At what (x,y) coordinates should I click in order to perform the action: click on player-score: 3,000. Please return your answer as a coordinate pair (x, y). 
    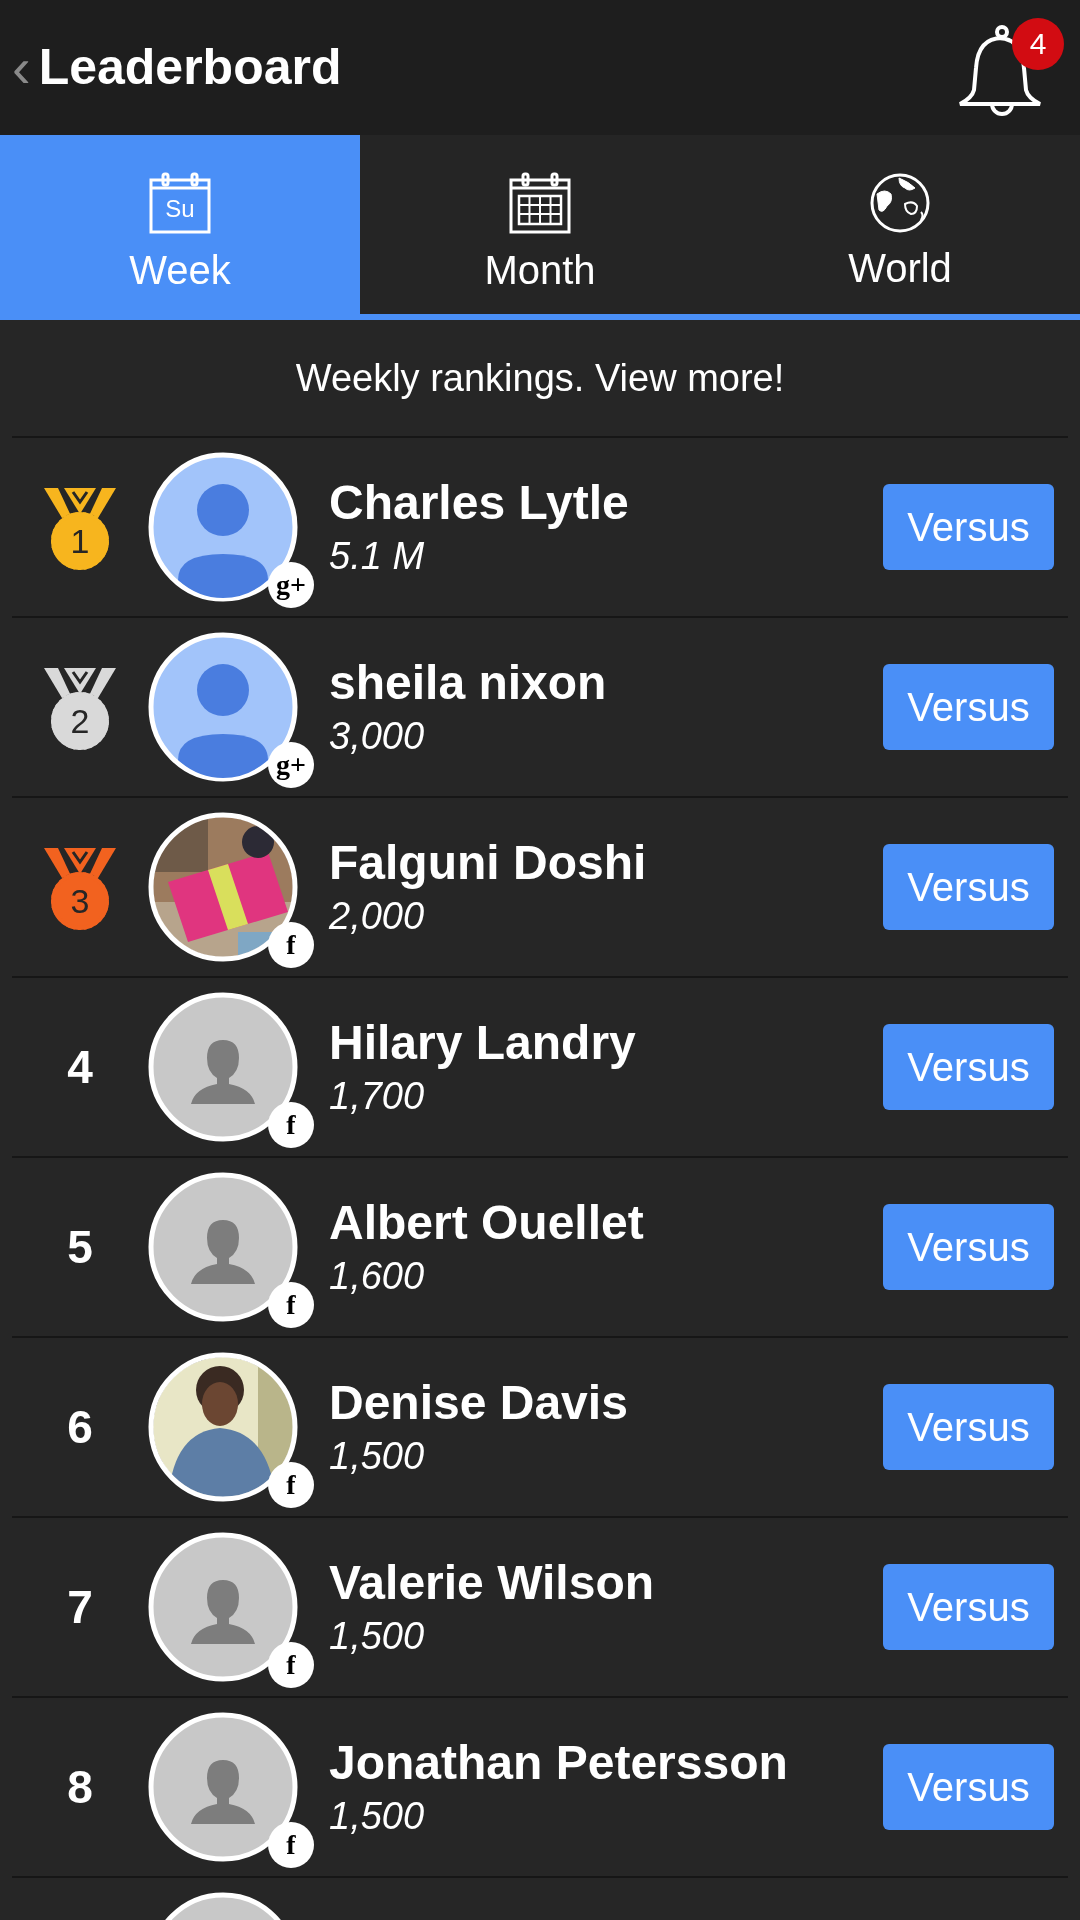
    Looking at the image, I should click on (377, 736).